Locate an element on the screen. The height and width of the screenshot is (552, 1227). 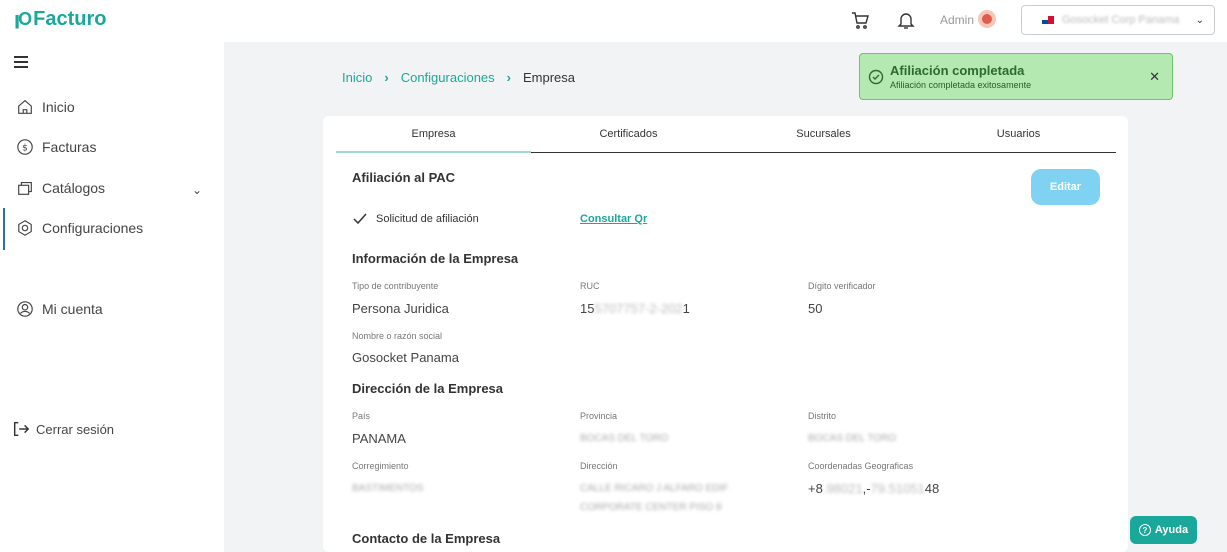
user-label: Admin is located at coordinates (957, 20).